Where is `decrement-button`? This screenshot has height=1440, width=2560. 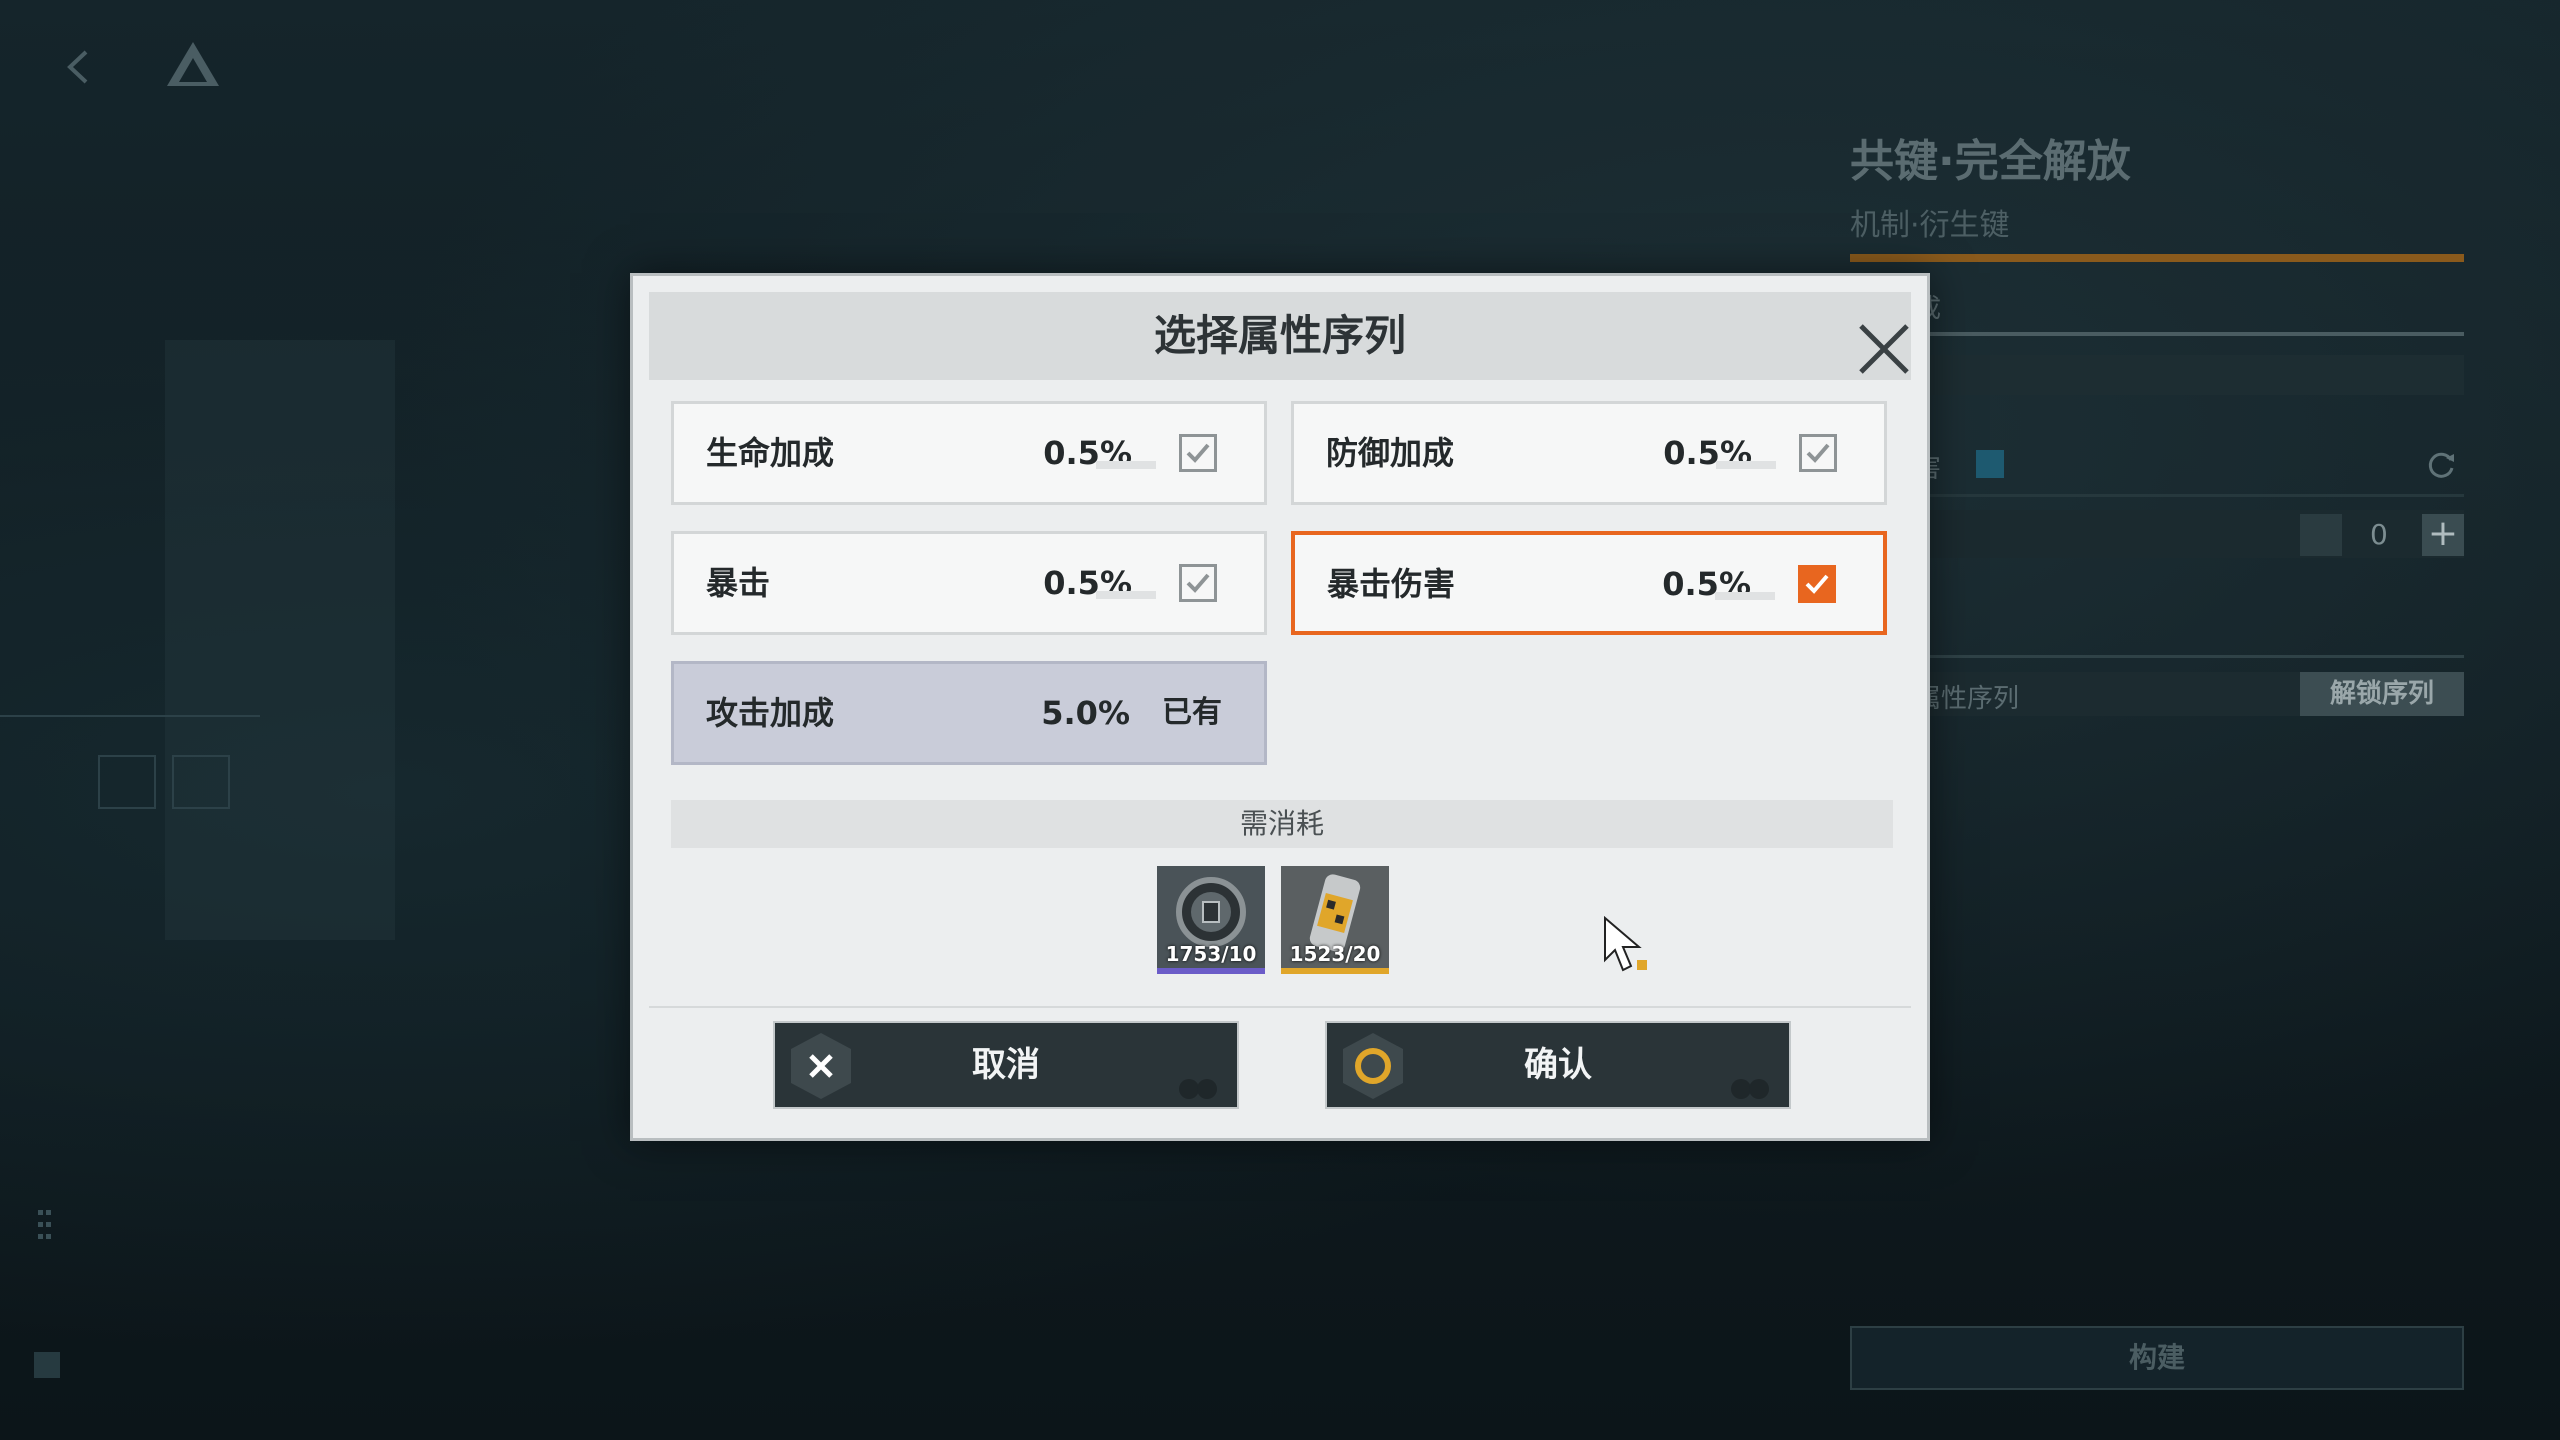 decrement-button is located at coordinates (2321, 535).